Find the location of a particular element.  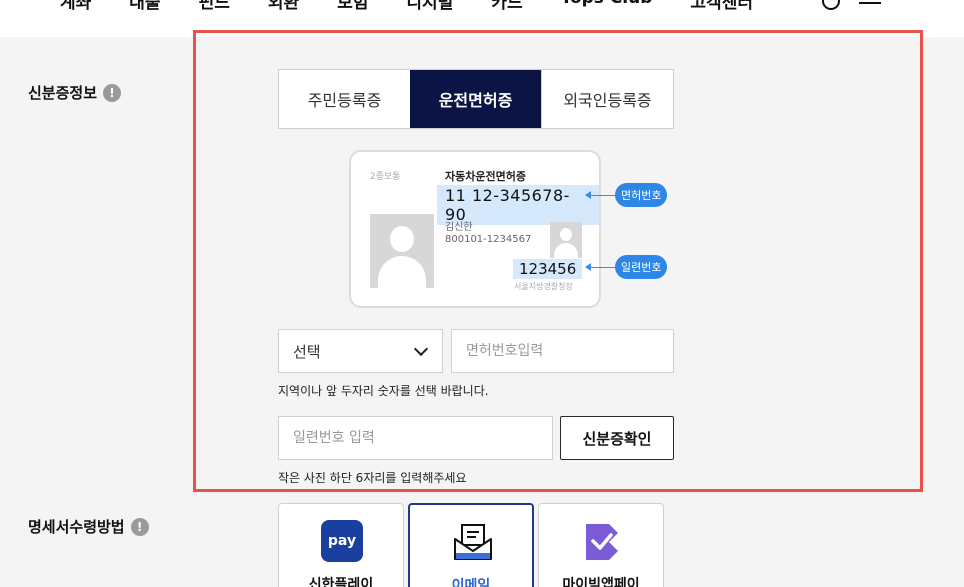

receipt-option-email: 이메일 is located at coordinates (471, 545).